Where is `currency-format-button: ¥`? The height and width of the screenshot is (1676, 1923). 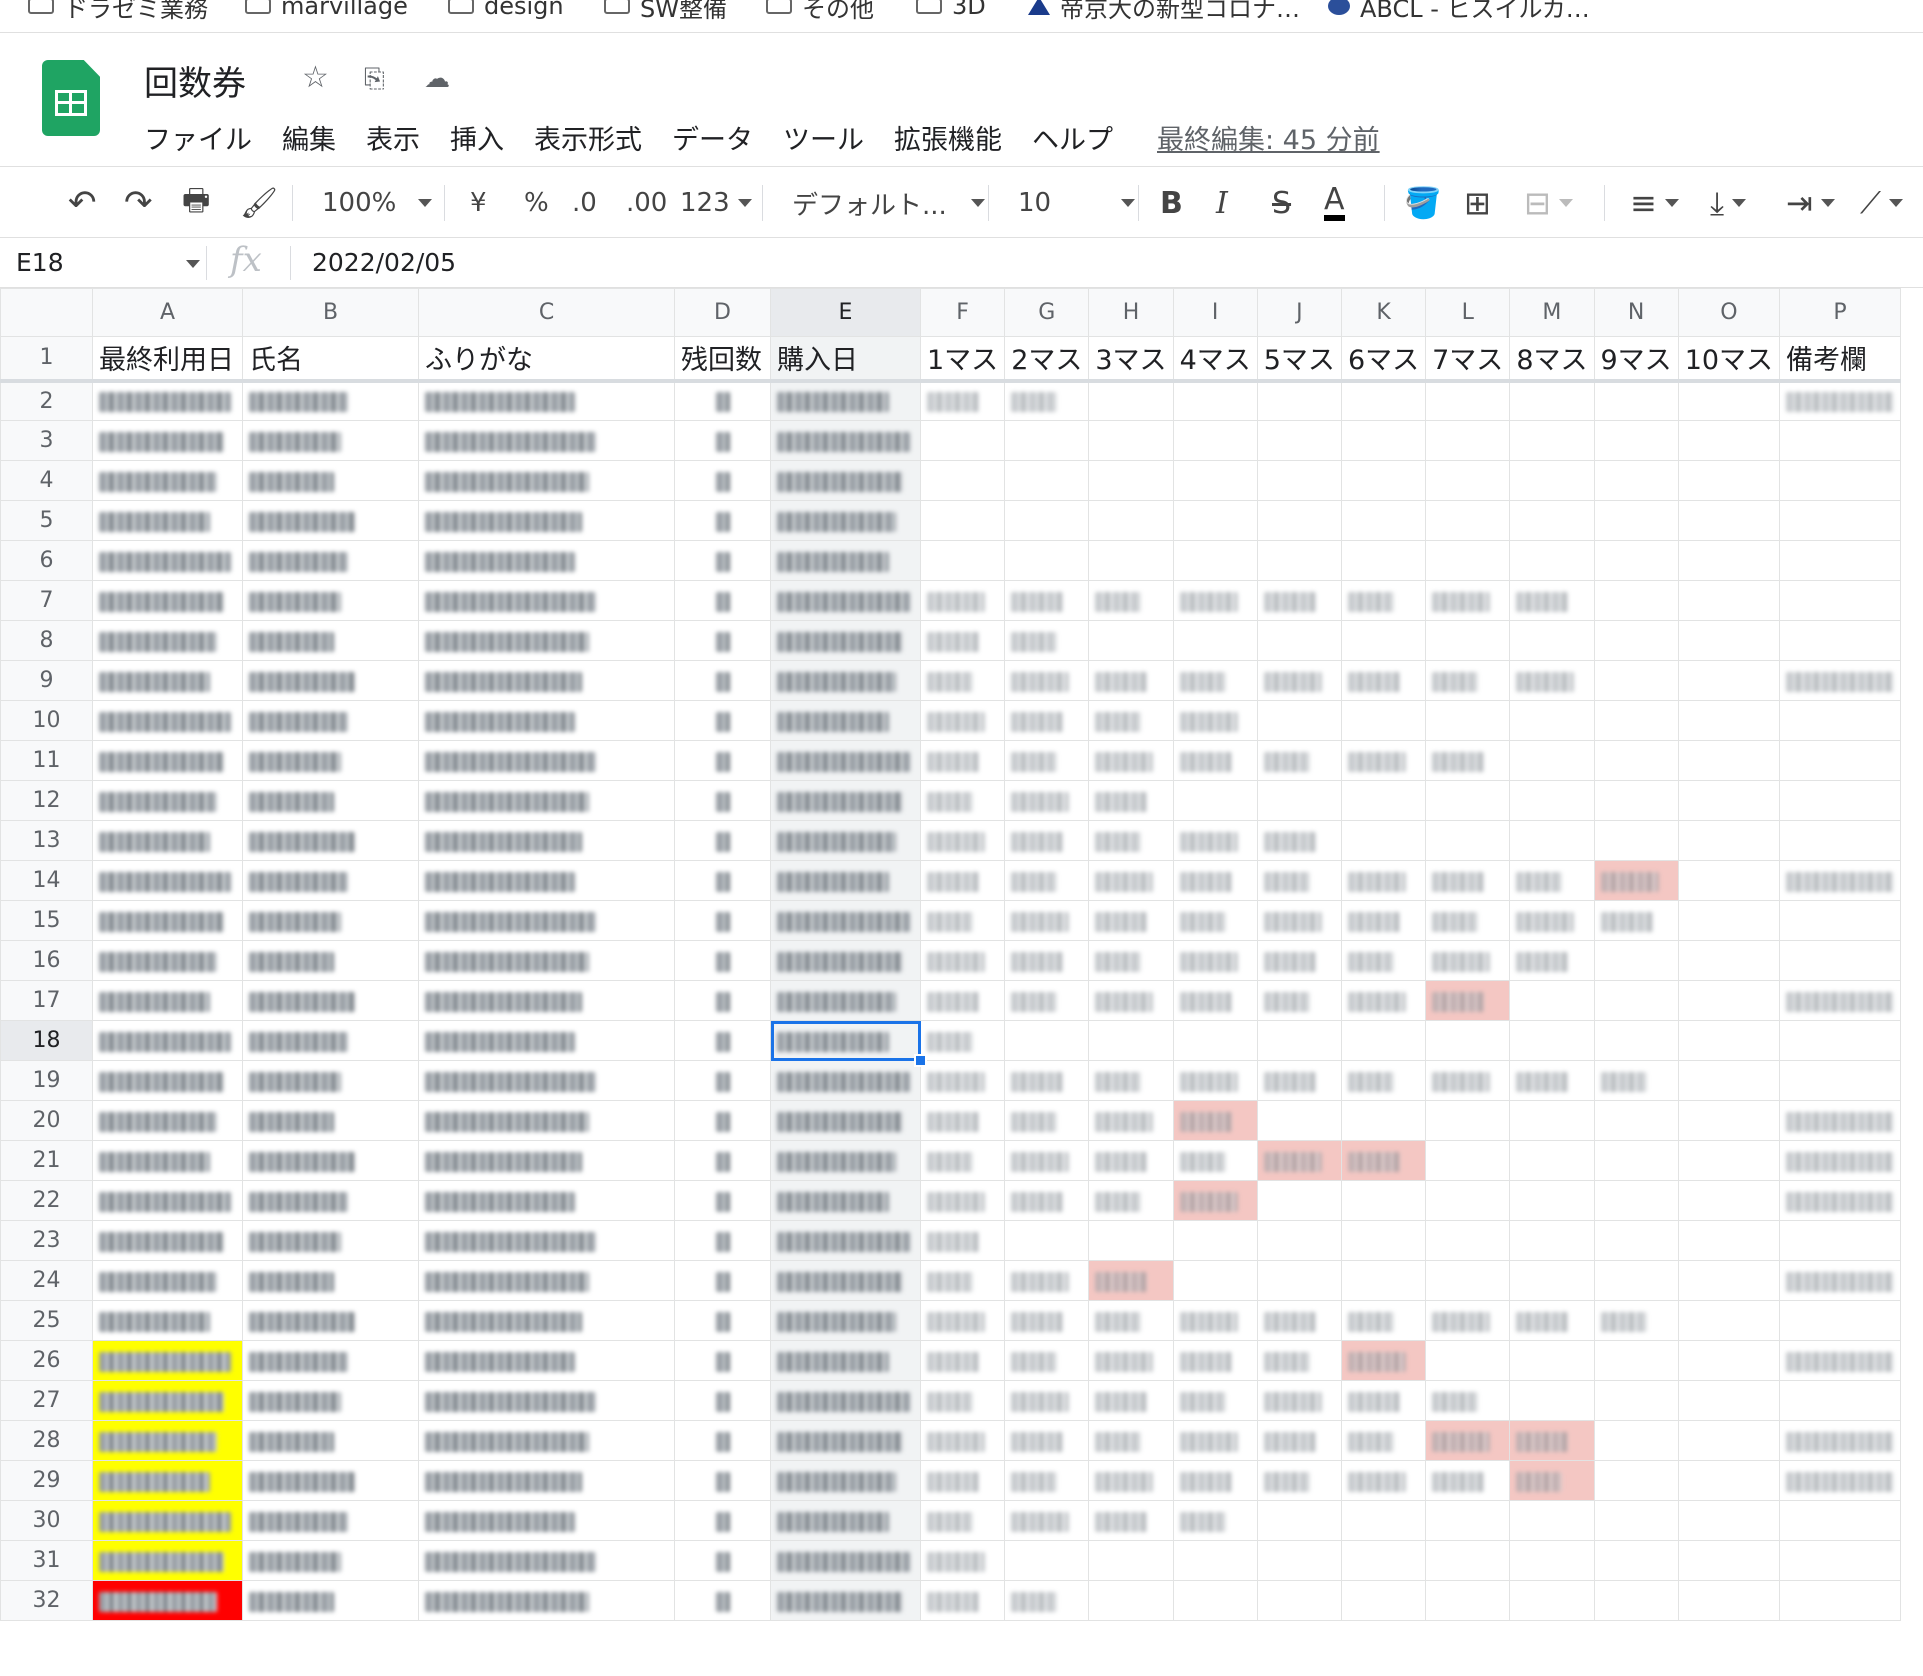
currency-format-button: ¥ is located at coordinates (478, 203).